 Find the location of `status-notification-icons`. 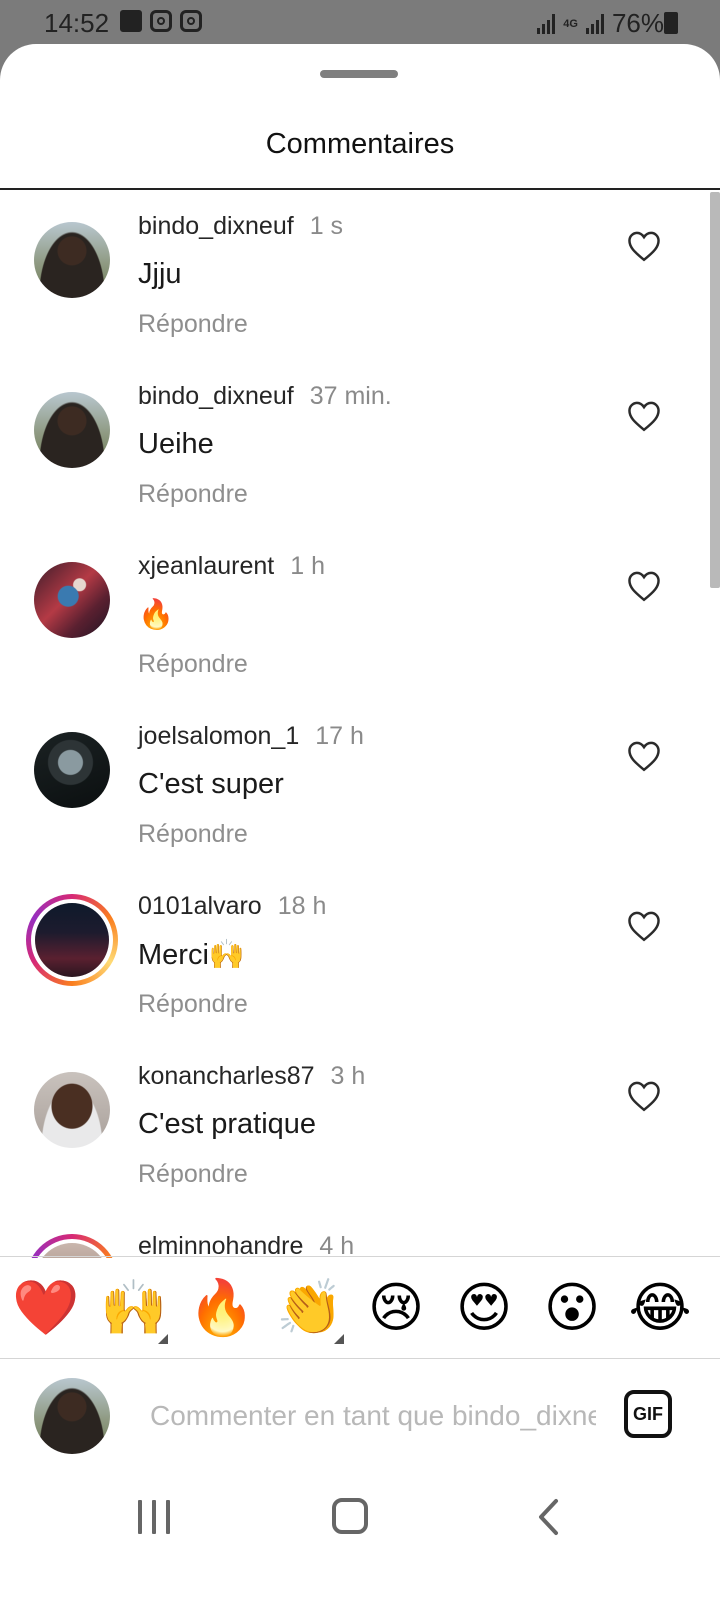

status-notification-icons is located at coordinates (161, 21).